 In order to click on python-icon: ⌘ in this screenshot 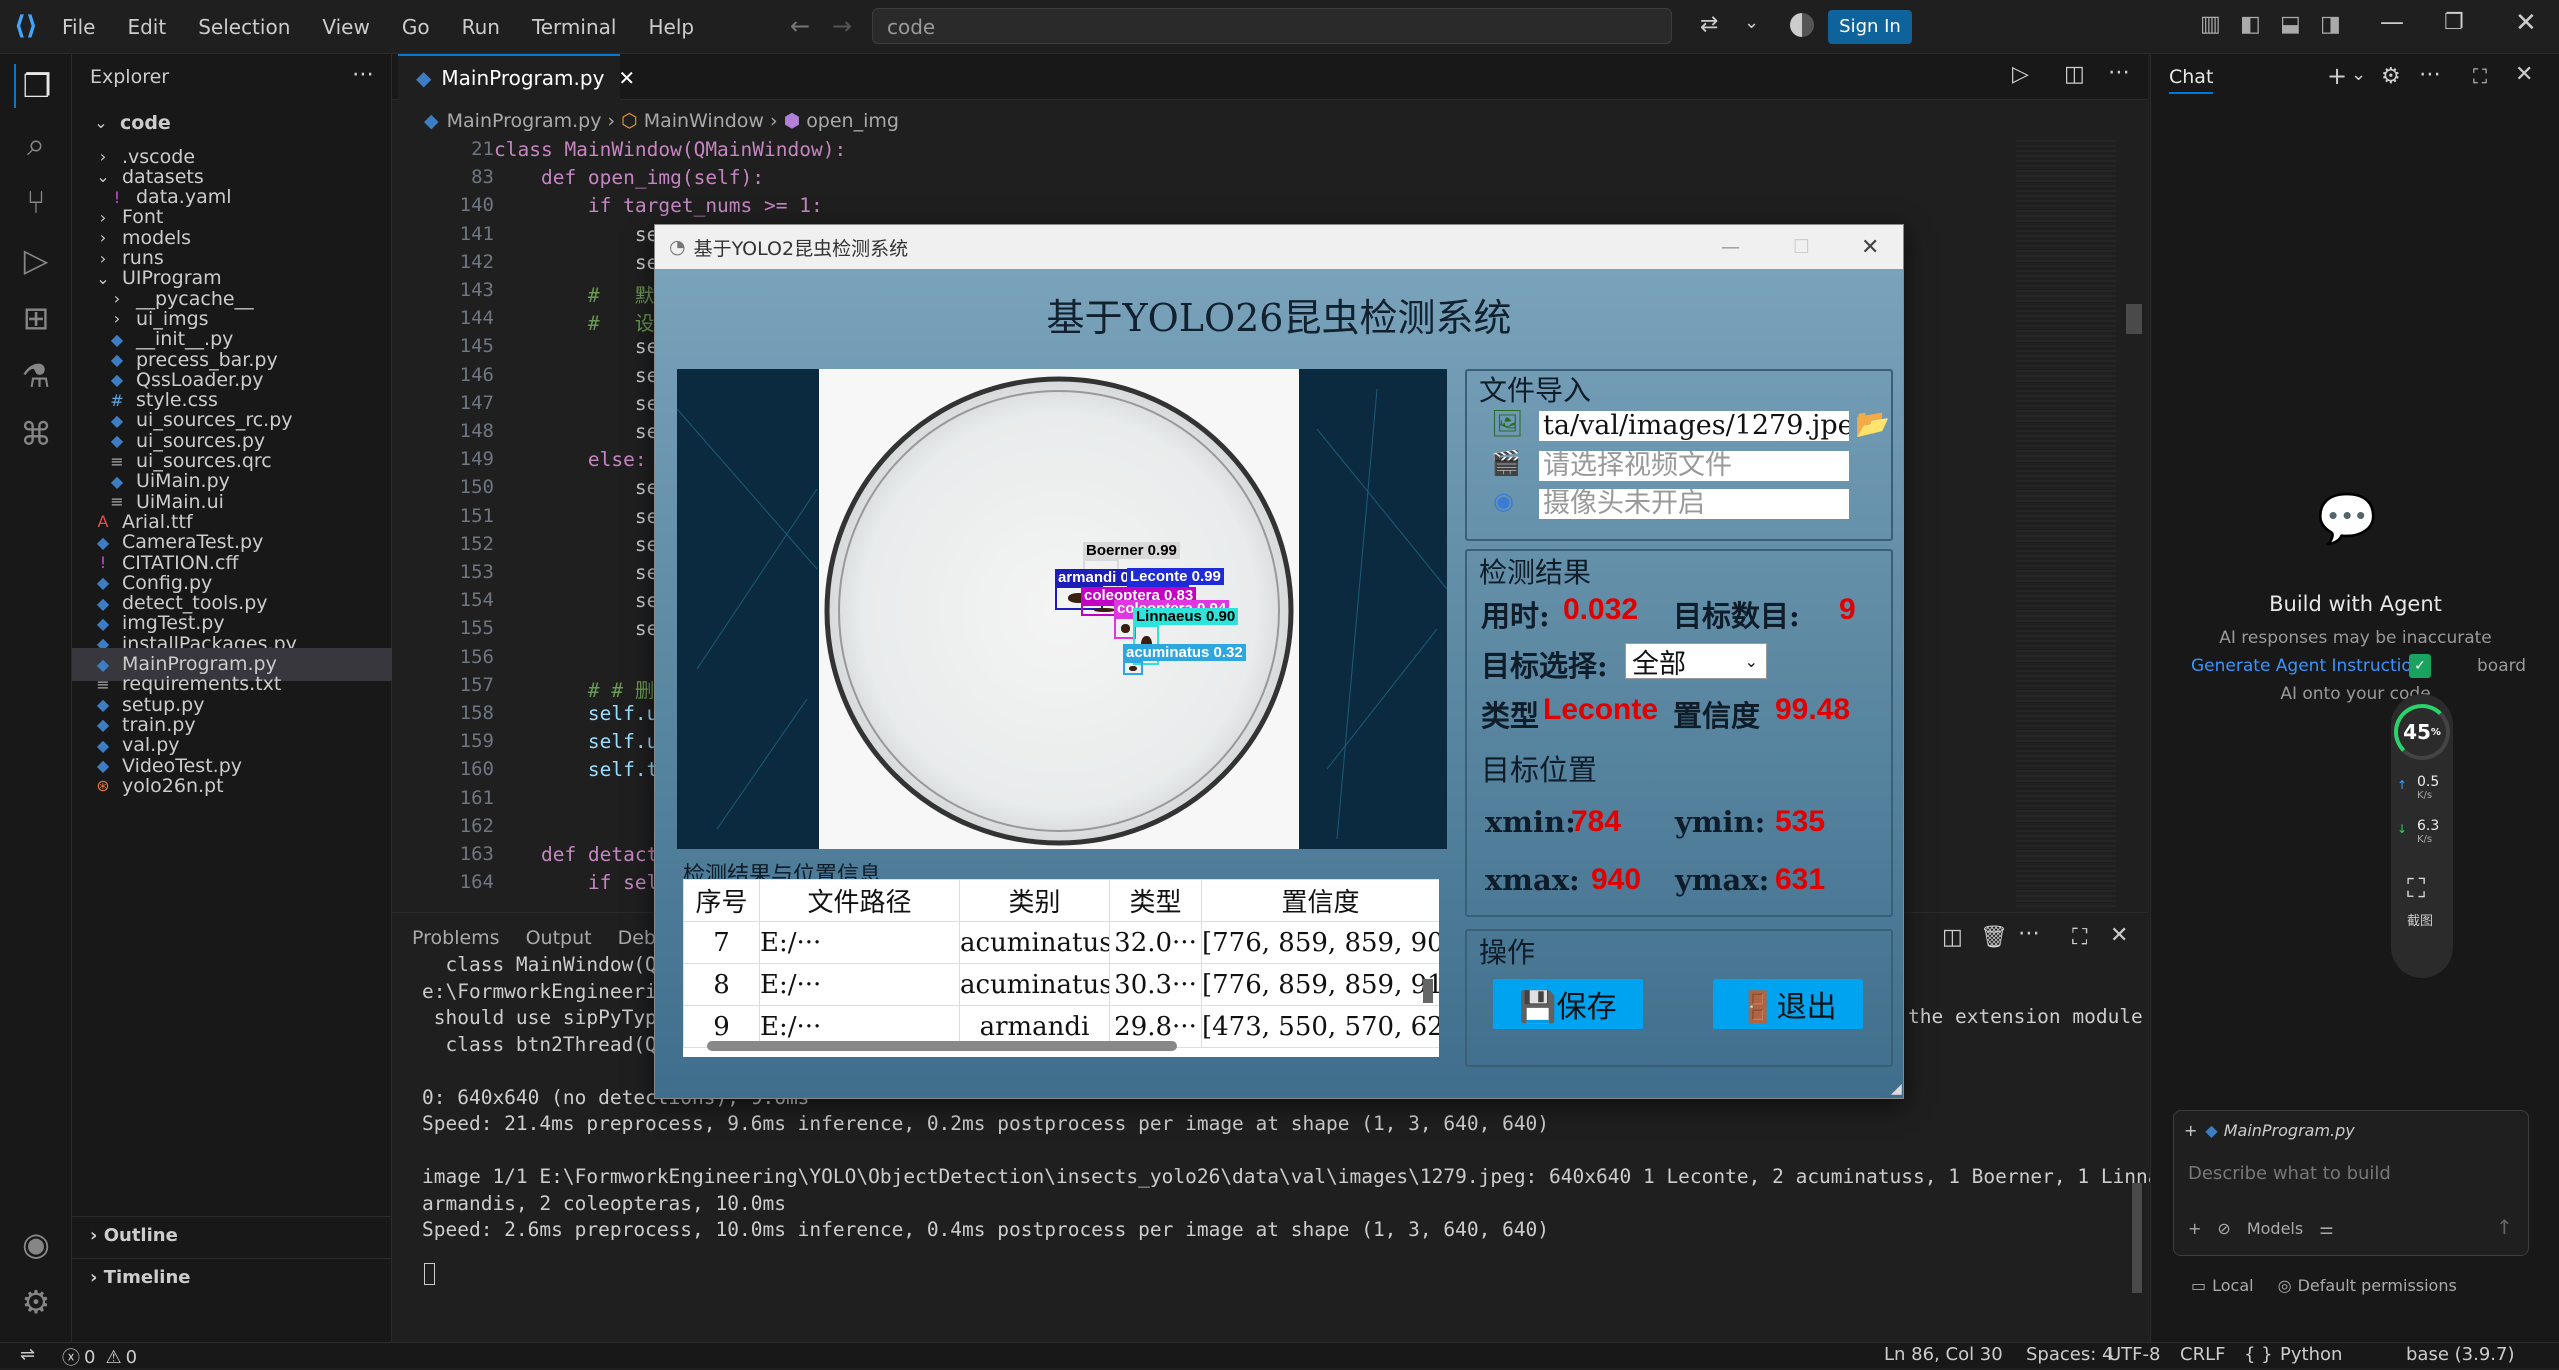, I will do `click(36, 434)`.